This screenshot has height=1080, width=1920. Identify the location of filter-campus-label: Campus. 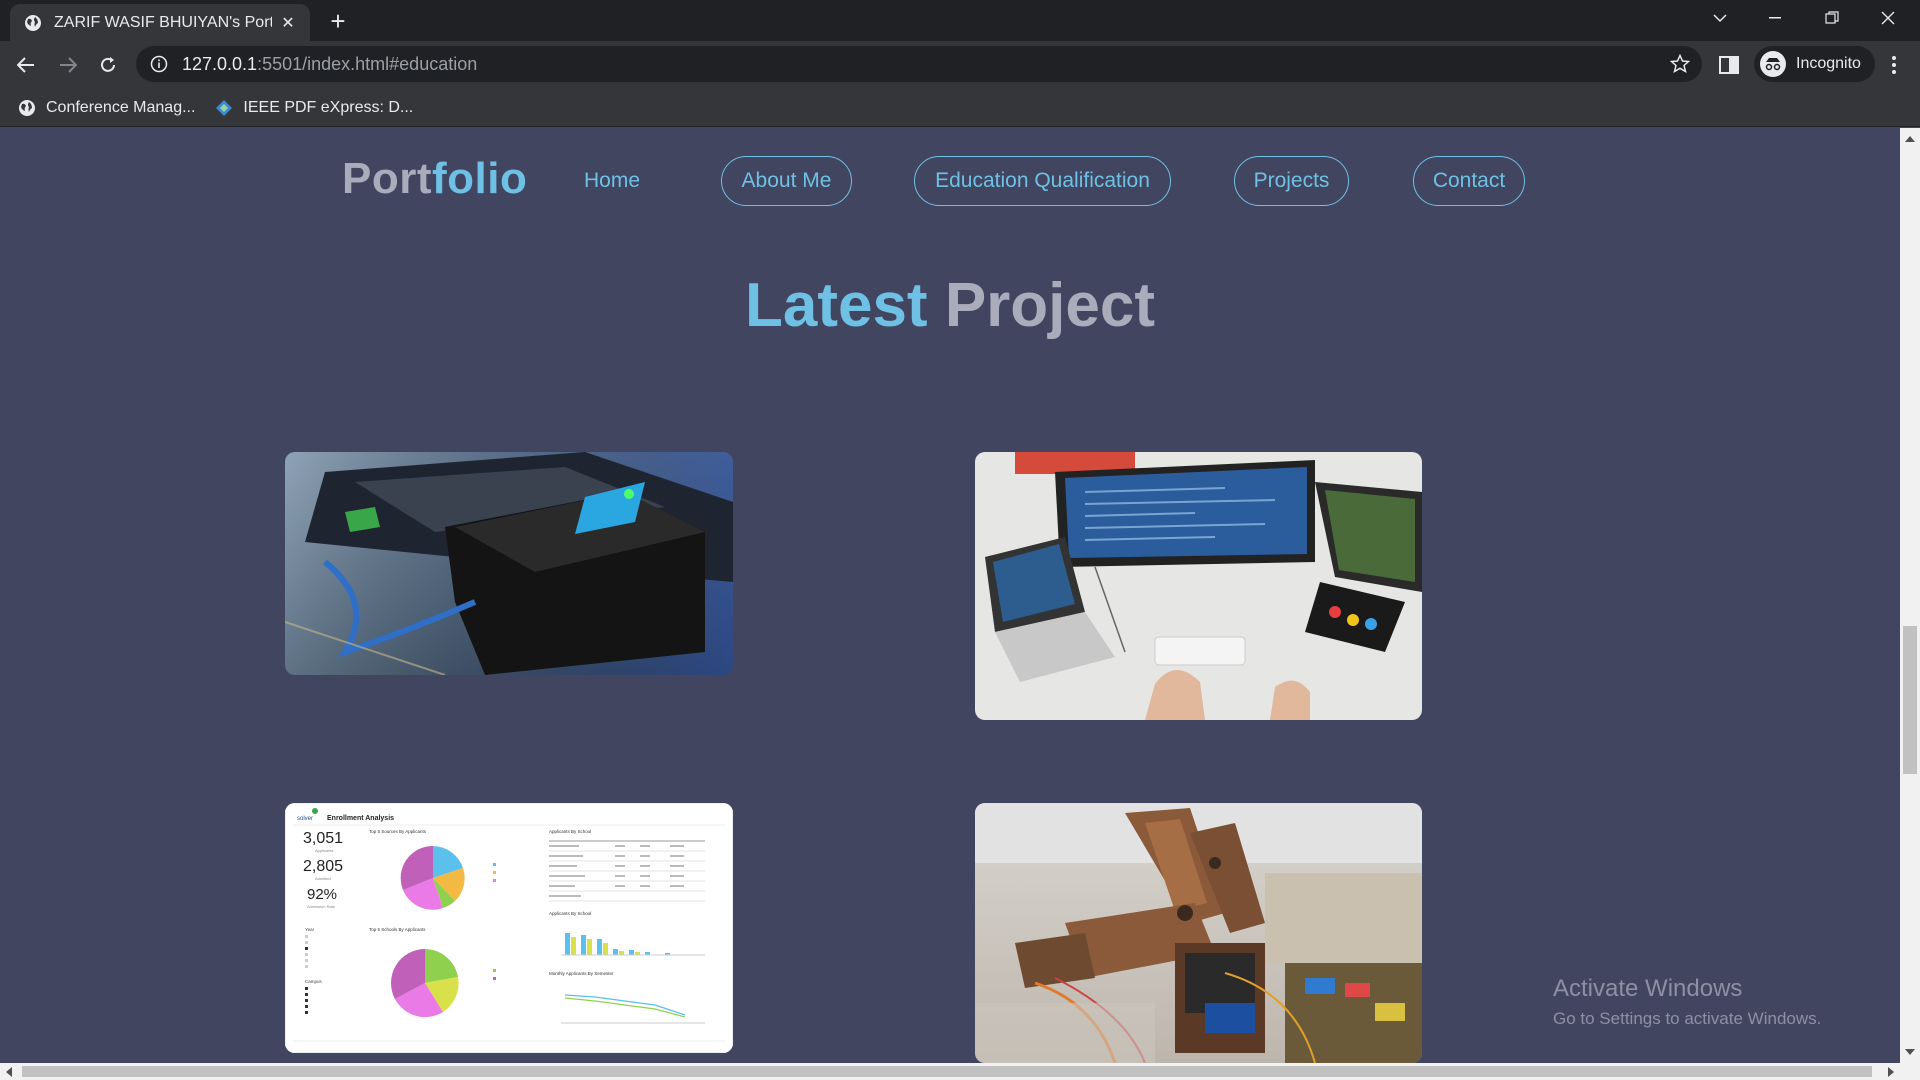
(314, 981).